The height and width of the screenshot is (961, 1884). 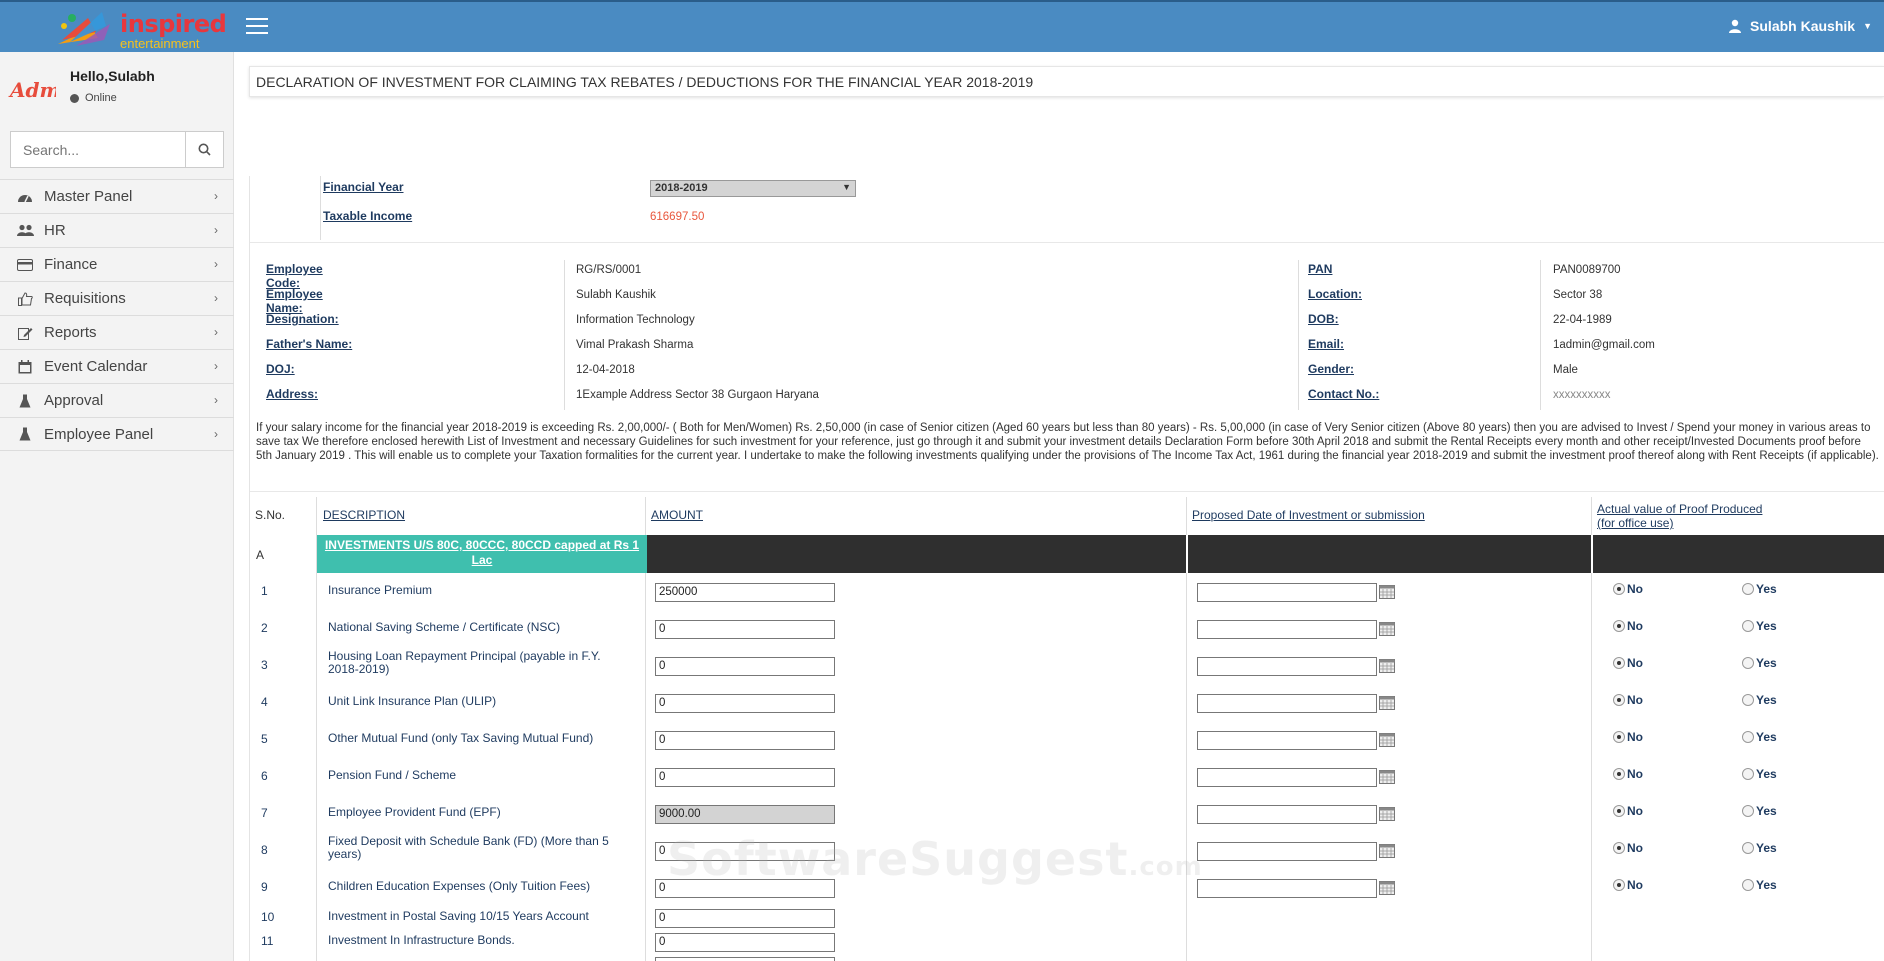 I want to click on edit-icon, so click(x=25, y=333).